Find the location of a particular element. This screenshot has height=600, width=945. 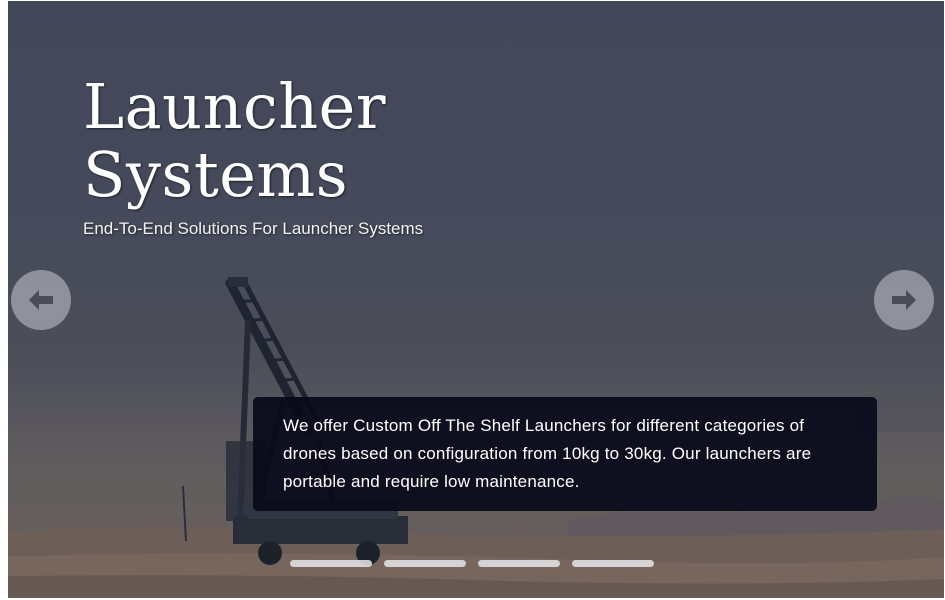

carousel-prev-button is located at coordinates (41, 300).